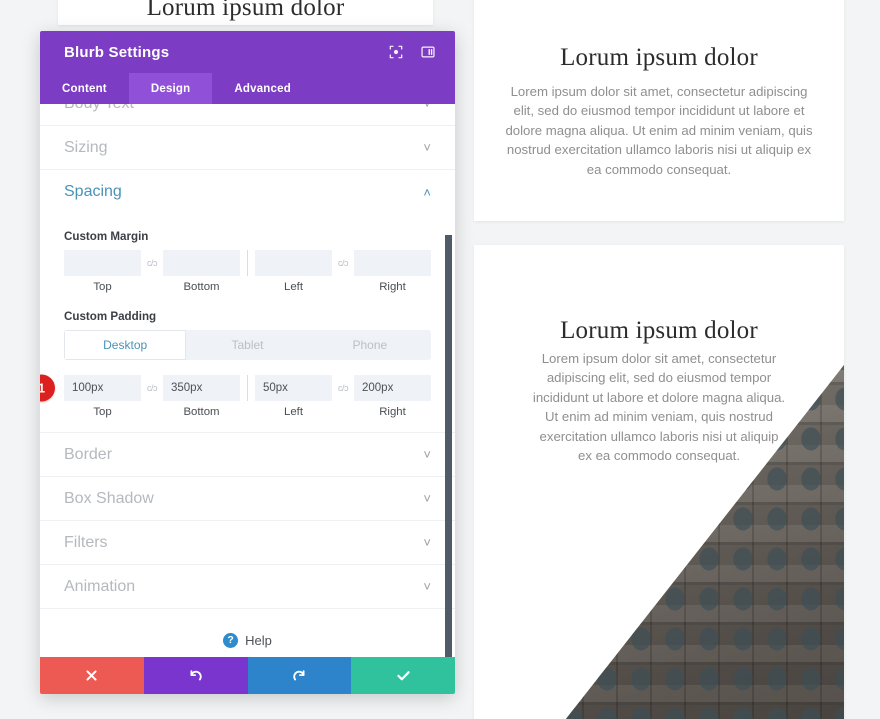 This screenshot has width=880, height=719. What do you see at coordinates (247, 412) in the screenshot?
I see `custom-padding-field-labels: Top Bottom Left Right` at bounding box center [247, 412].